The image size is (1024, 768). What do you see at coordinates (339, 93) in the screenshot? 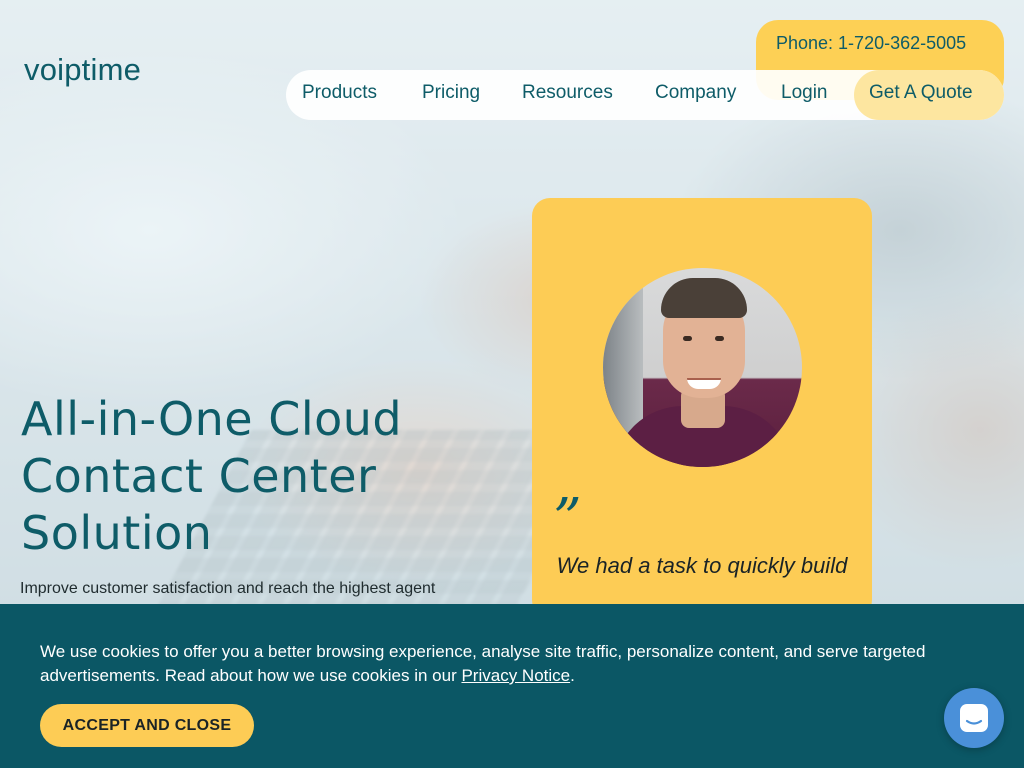
I see `nav-products: Products` at bounding box center [339, 93].